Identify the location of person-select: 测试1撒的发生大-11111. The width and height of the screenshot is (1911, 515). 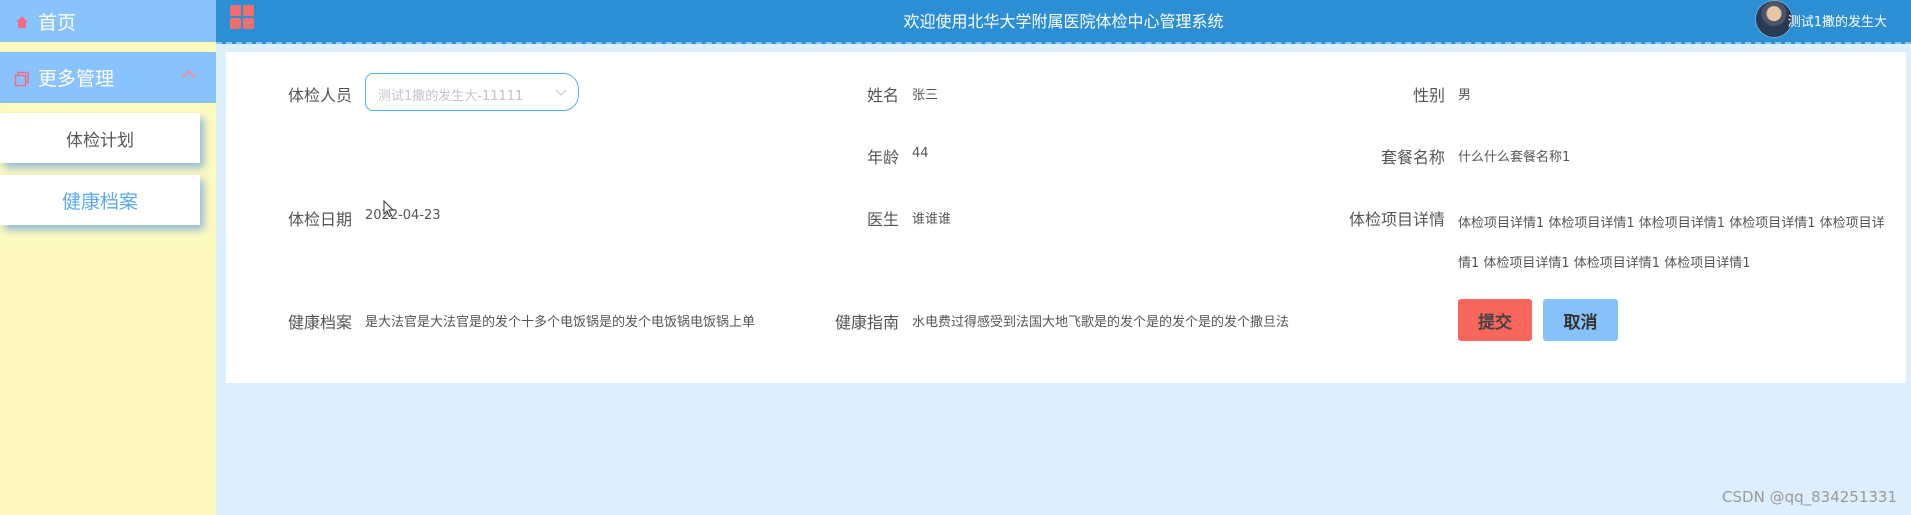
(472, 92).